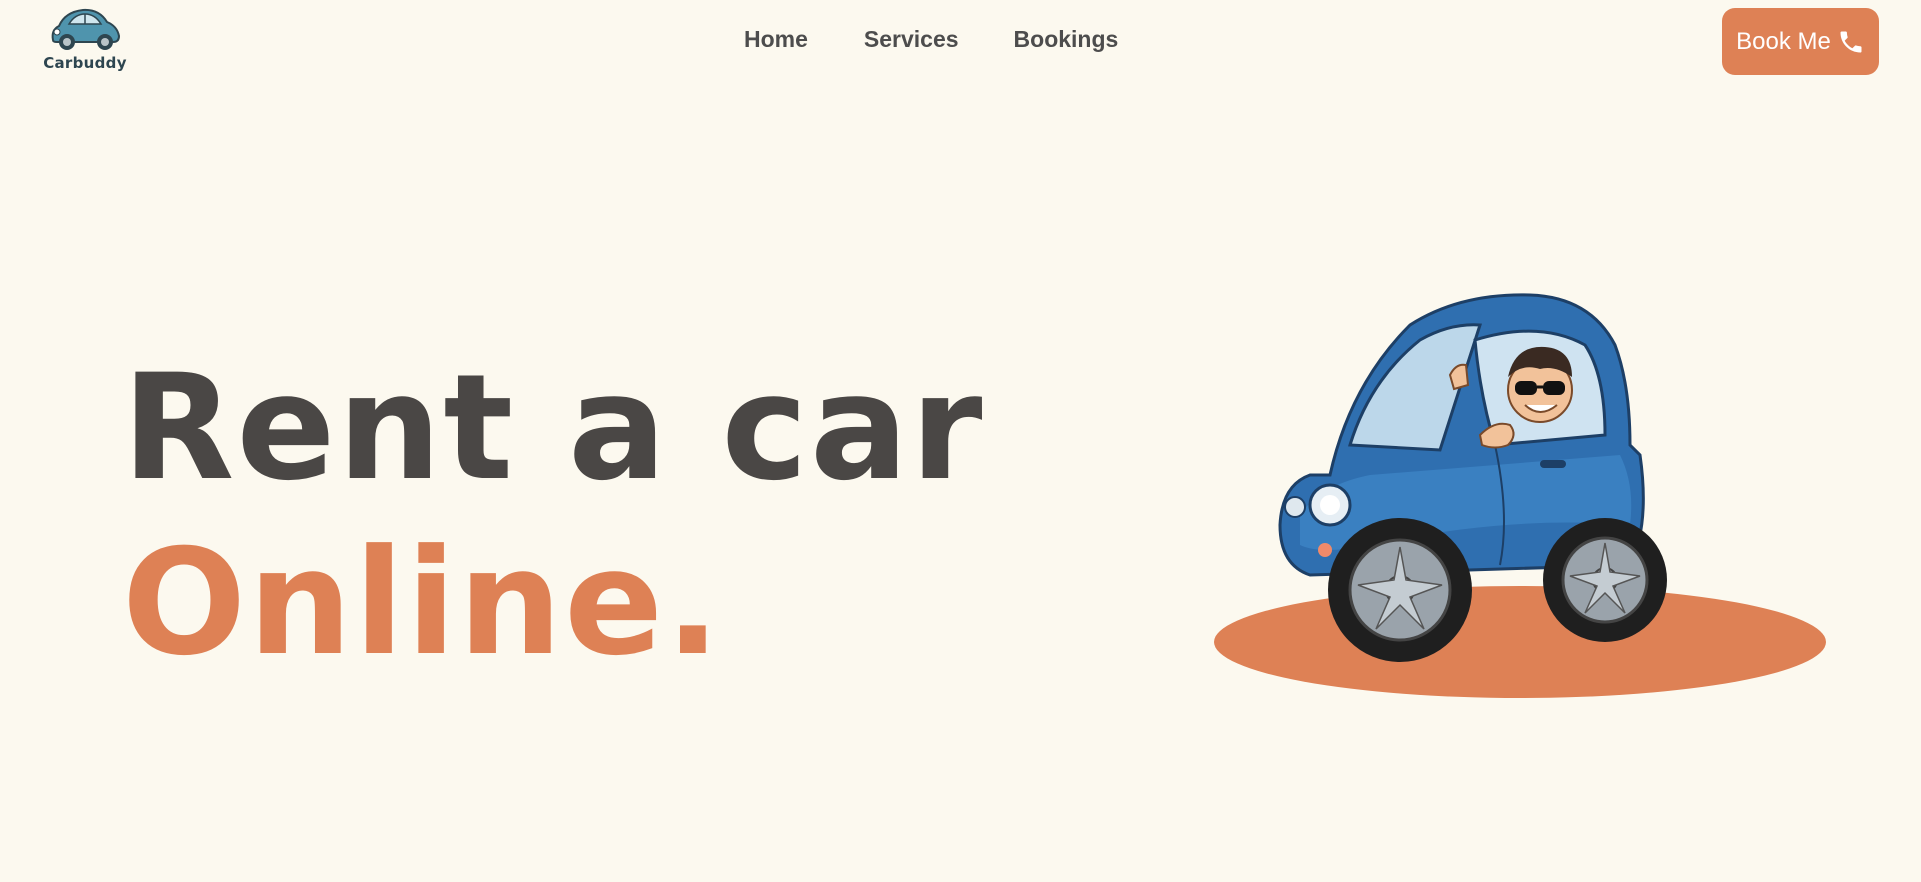 Image resolution: width=1921 pixels, height=882 pixels. Describe the element at coordinates (1520, 495) in the screenshot. I see `car-driver-illustration` at that location.